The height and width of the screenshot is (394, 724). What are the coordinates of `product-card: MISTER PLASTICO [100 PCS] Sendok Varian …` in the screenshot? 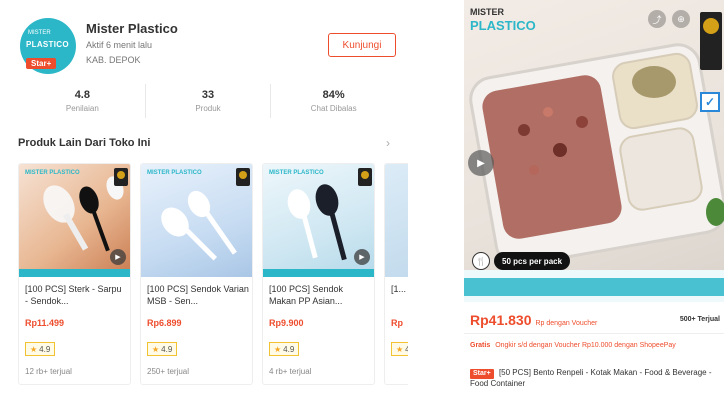 It's located at (196, 274).